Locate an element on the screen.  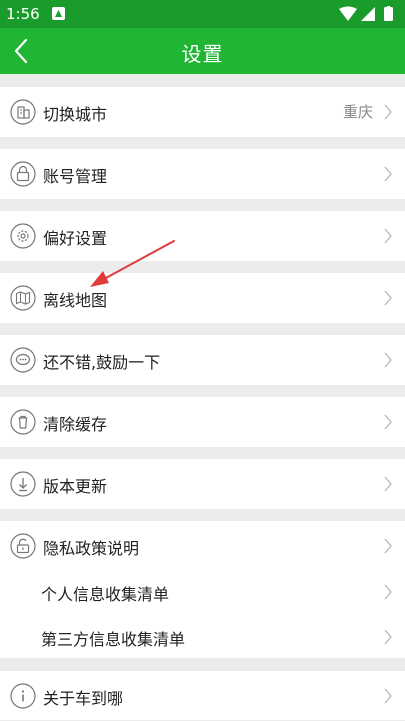
status-time: 1:56 is located at coordinates (23, 14).